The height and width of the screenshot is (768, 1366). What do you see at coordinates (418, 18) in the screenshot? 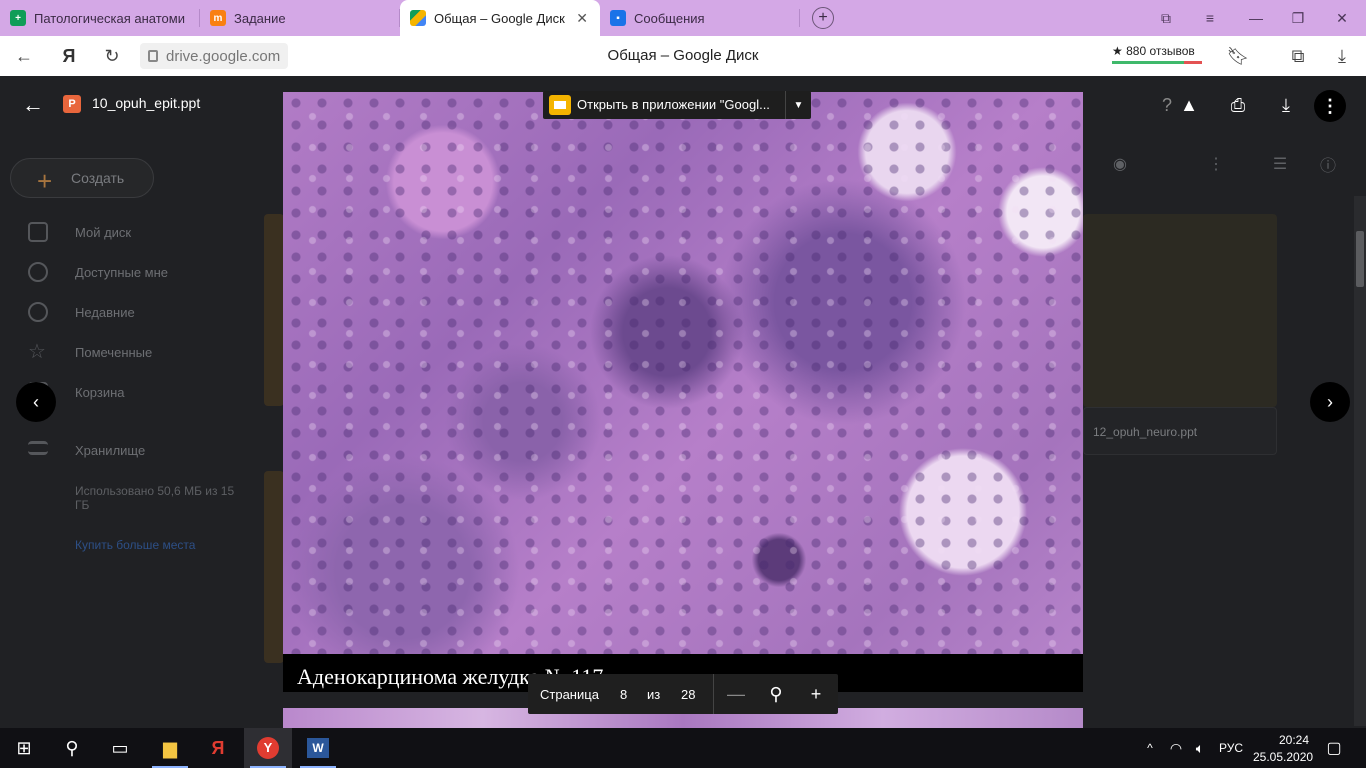
I see `drive-icon` at bounding box center [418, 18].